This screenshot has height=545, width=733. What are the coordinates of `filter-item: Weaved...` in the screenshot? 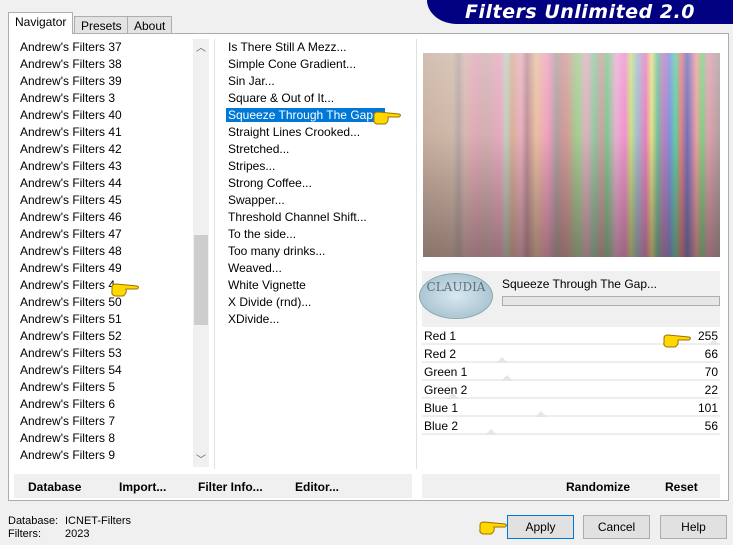 It's located at (255, 268).